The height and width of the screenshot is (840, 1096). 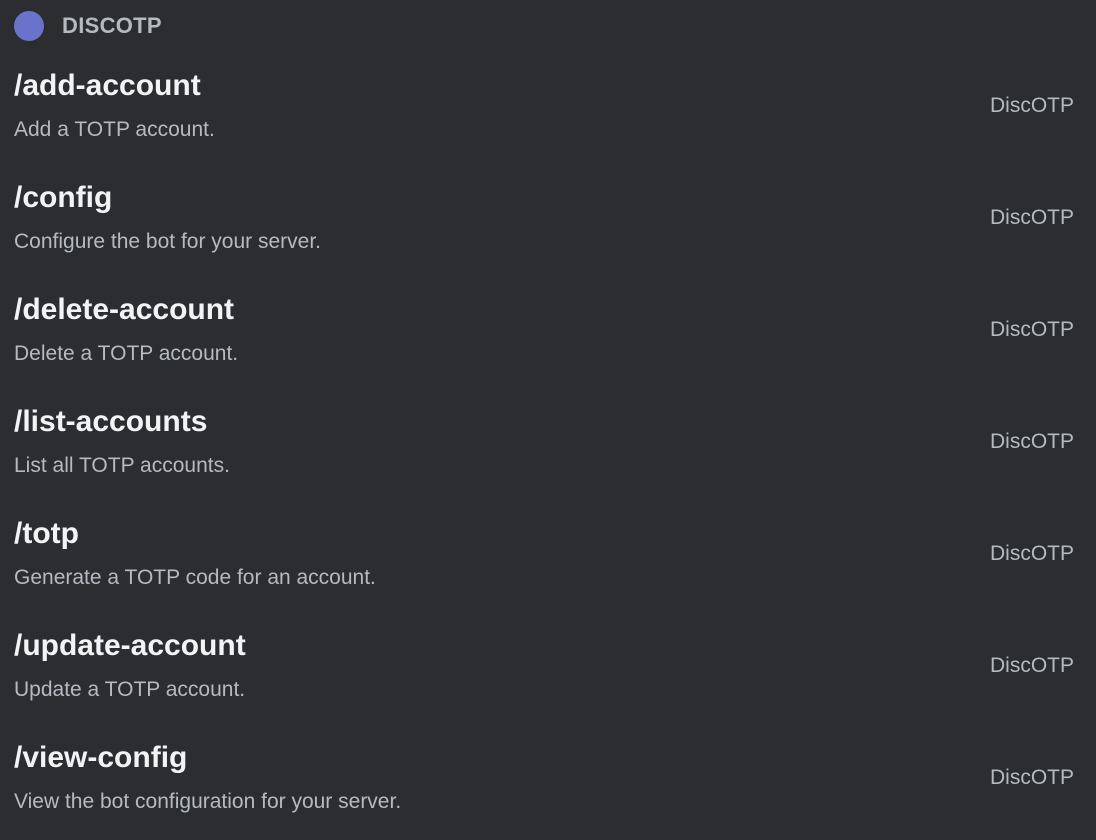 I want to click on bot-section-header: DISCOTP, so click(x=88, y=26).